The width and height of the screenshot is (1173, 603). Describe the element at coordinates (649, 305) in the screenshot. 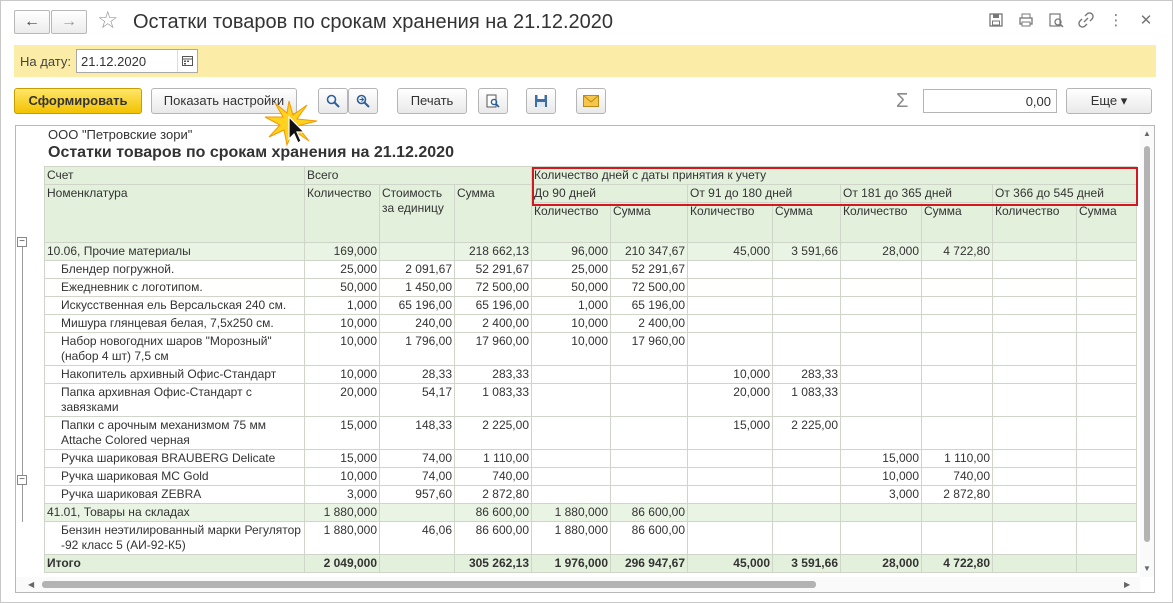

I see `row-90-sum: 65 196,00` at that location.